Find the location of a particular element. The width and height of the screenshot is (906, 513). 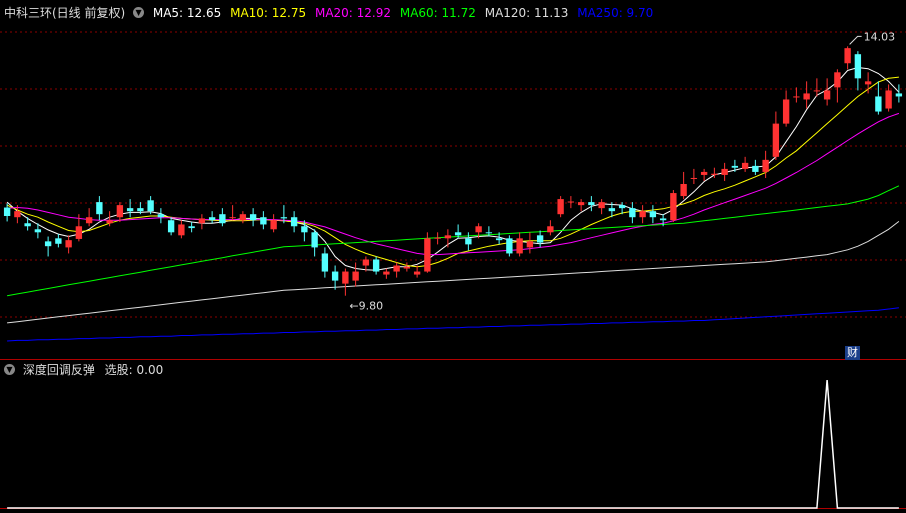

low-price-label: ←9.80 is located at coordinates (366, 306).